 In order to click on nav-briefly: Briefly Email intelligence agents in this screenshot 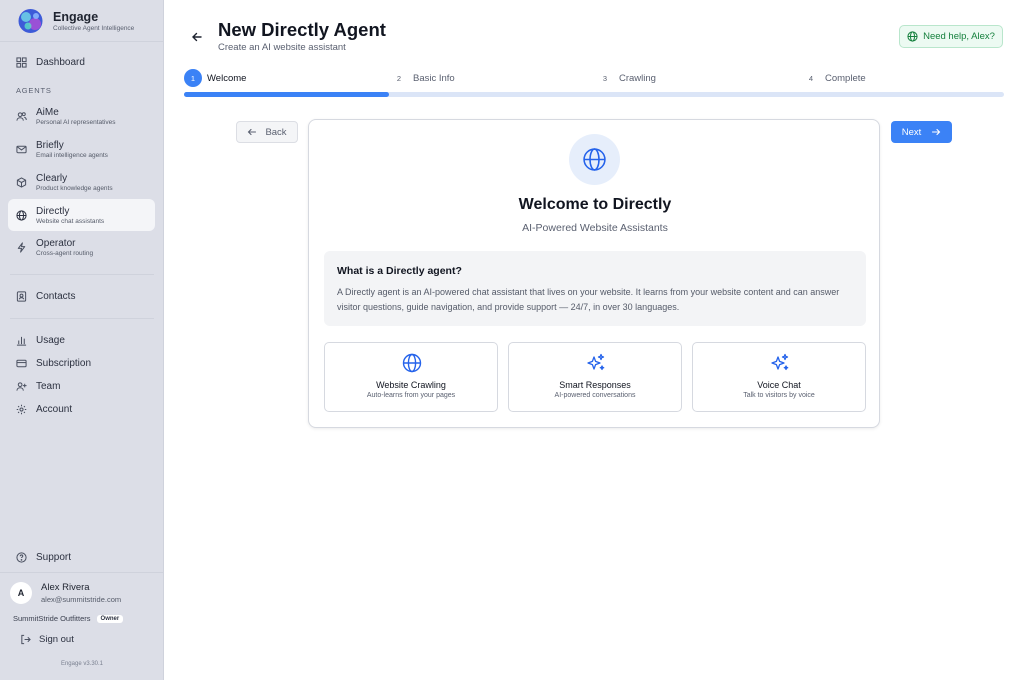, I will do `click(81, 149)`.